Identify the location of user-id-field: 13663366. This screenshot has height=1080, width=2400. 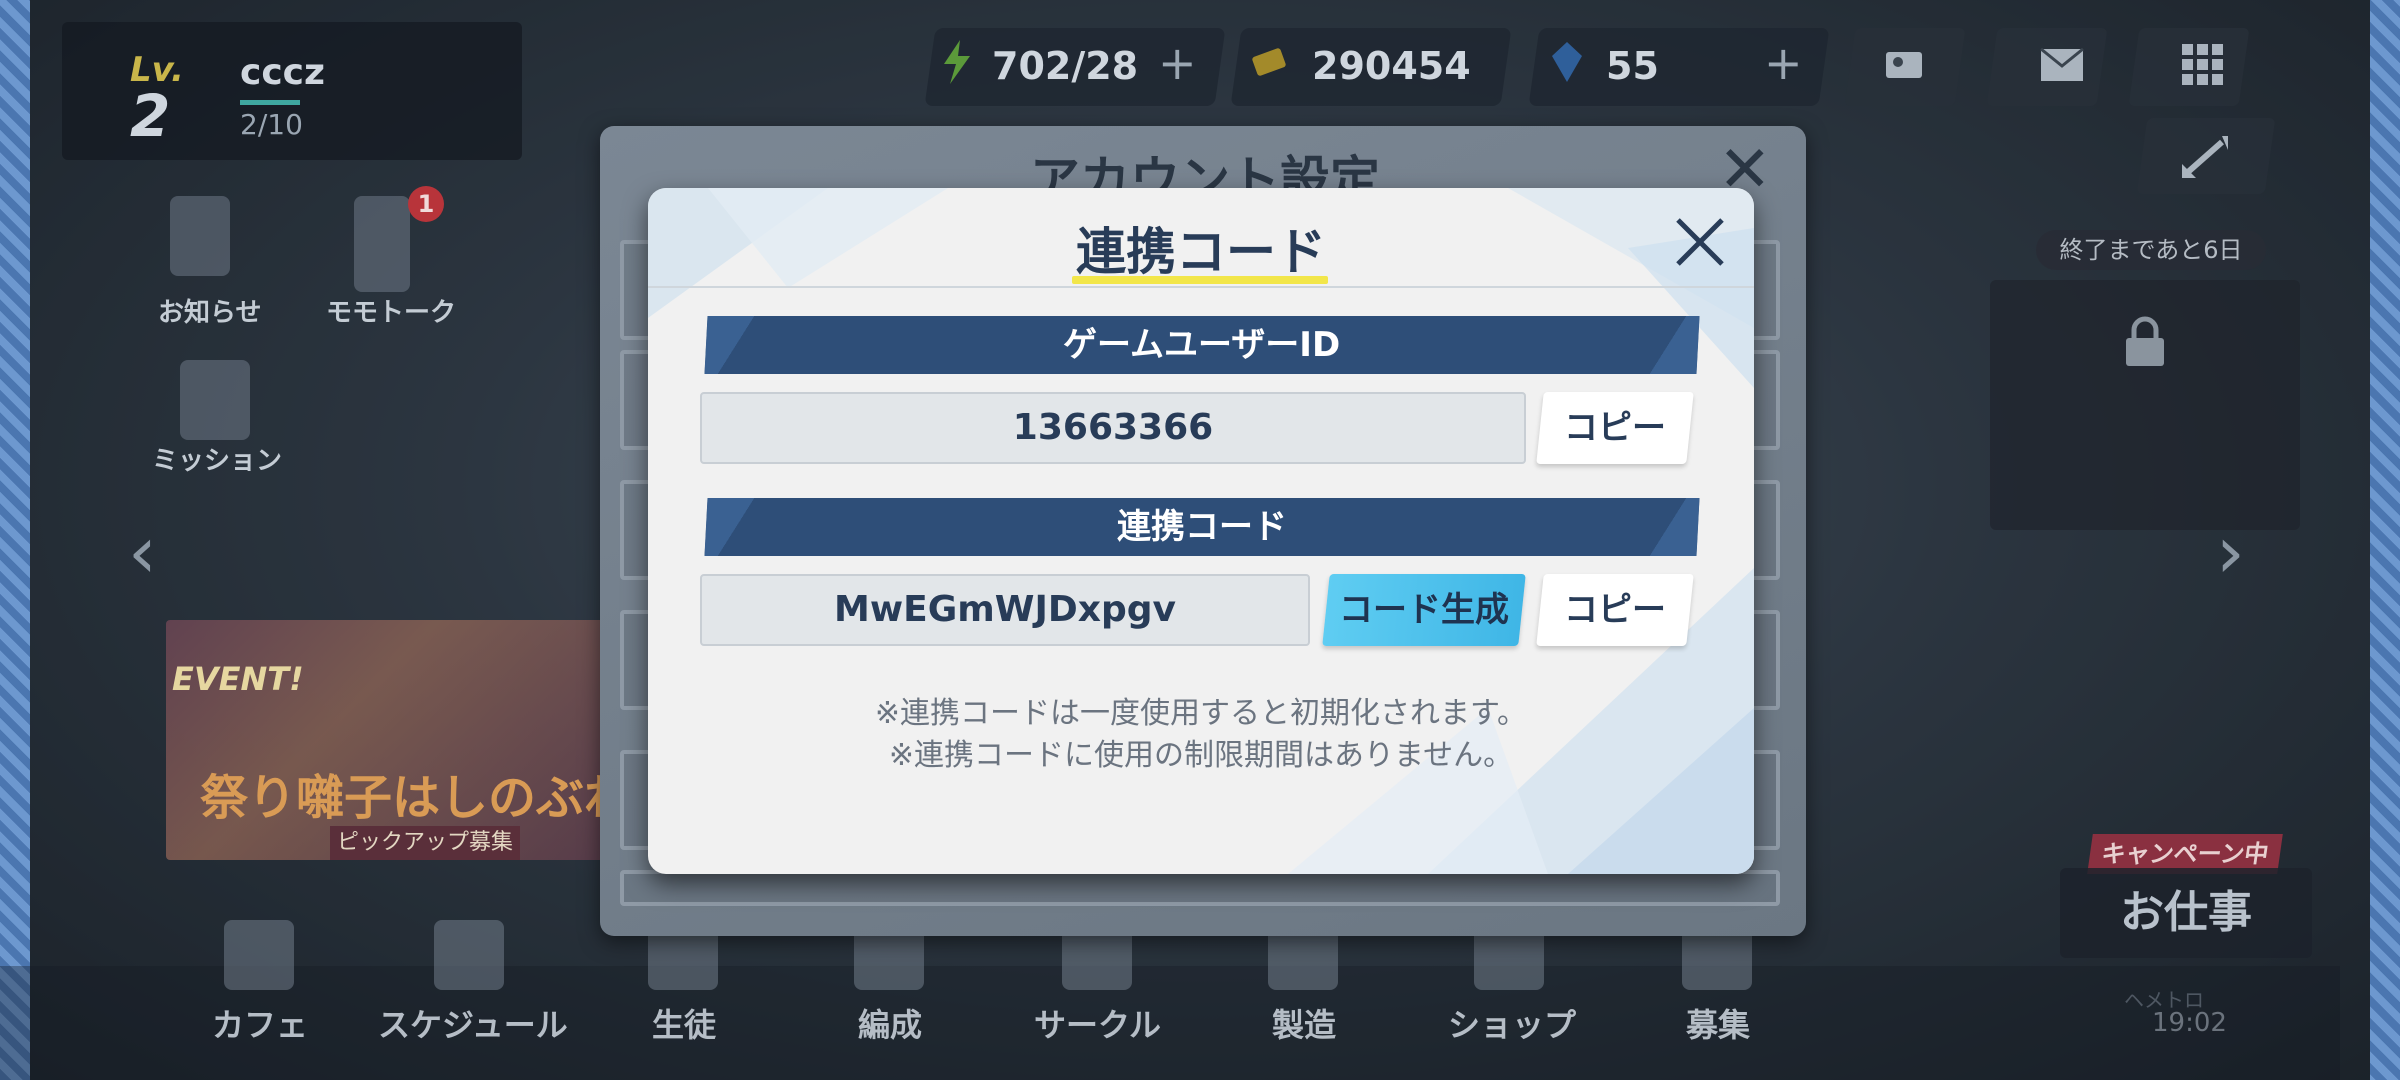
(1113, 428).